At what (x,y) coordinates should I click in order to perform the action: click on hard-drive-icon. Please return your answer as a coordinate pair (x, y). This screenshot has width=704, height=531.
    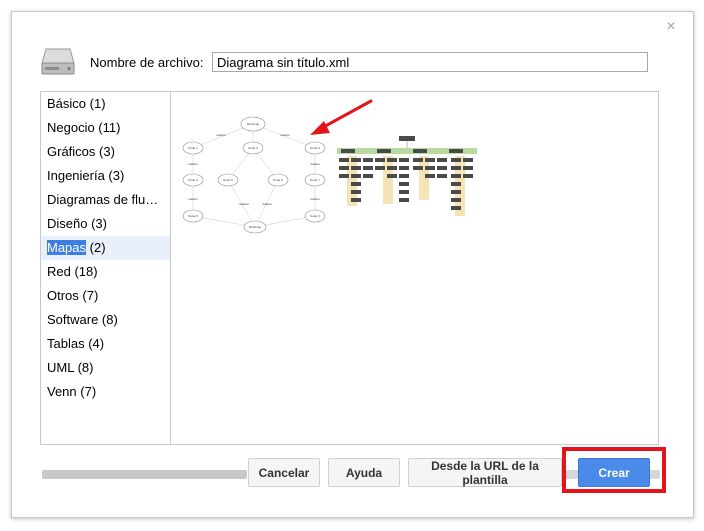
    Looking at the image, I should click on (58, 61).